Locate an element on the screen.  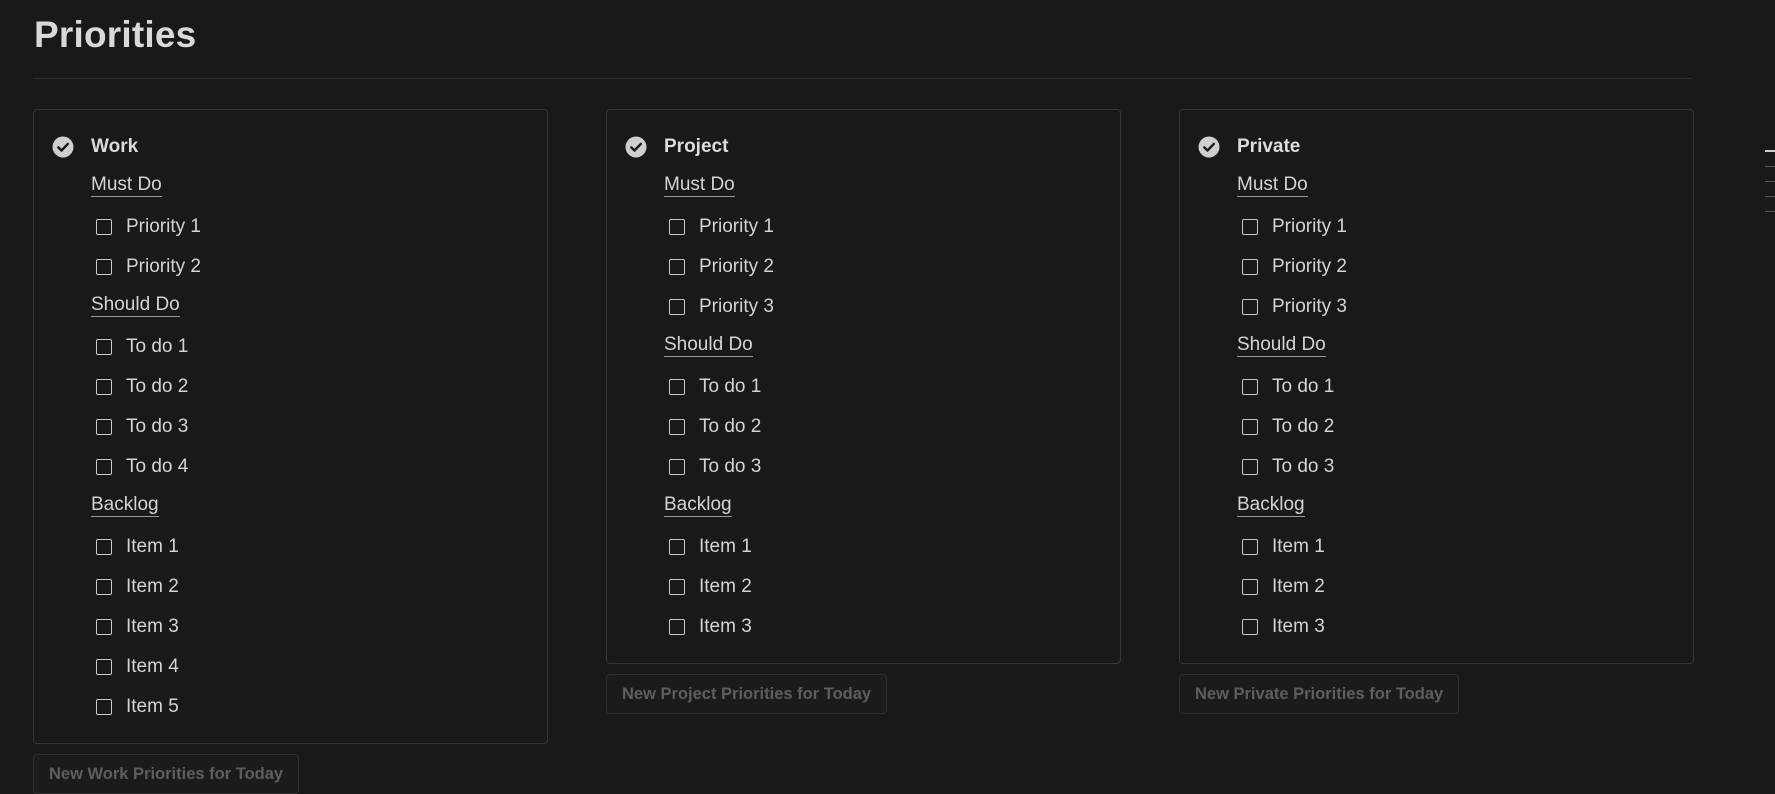
todo-item: To do 3 is located at coordinates (321, 427).